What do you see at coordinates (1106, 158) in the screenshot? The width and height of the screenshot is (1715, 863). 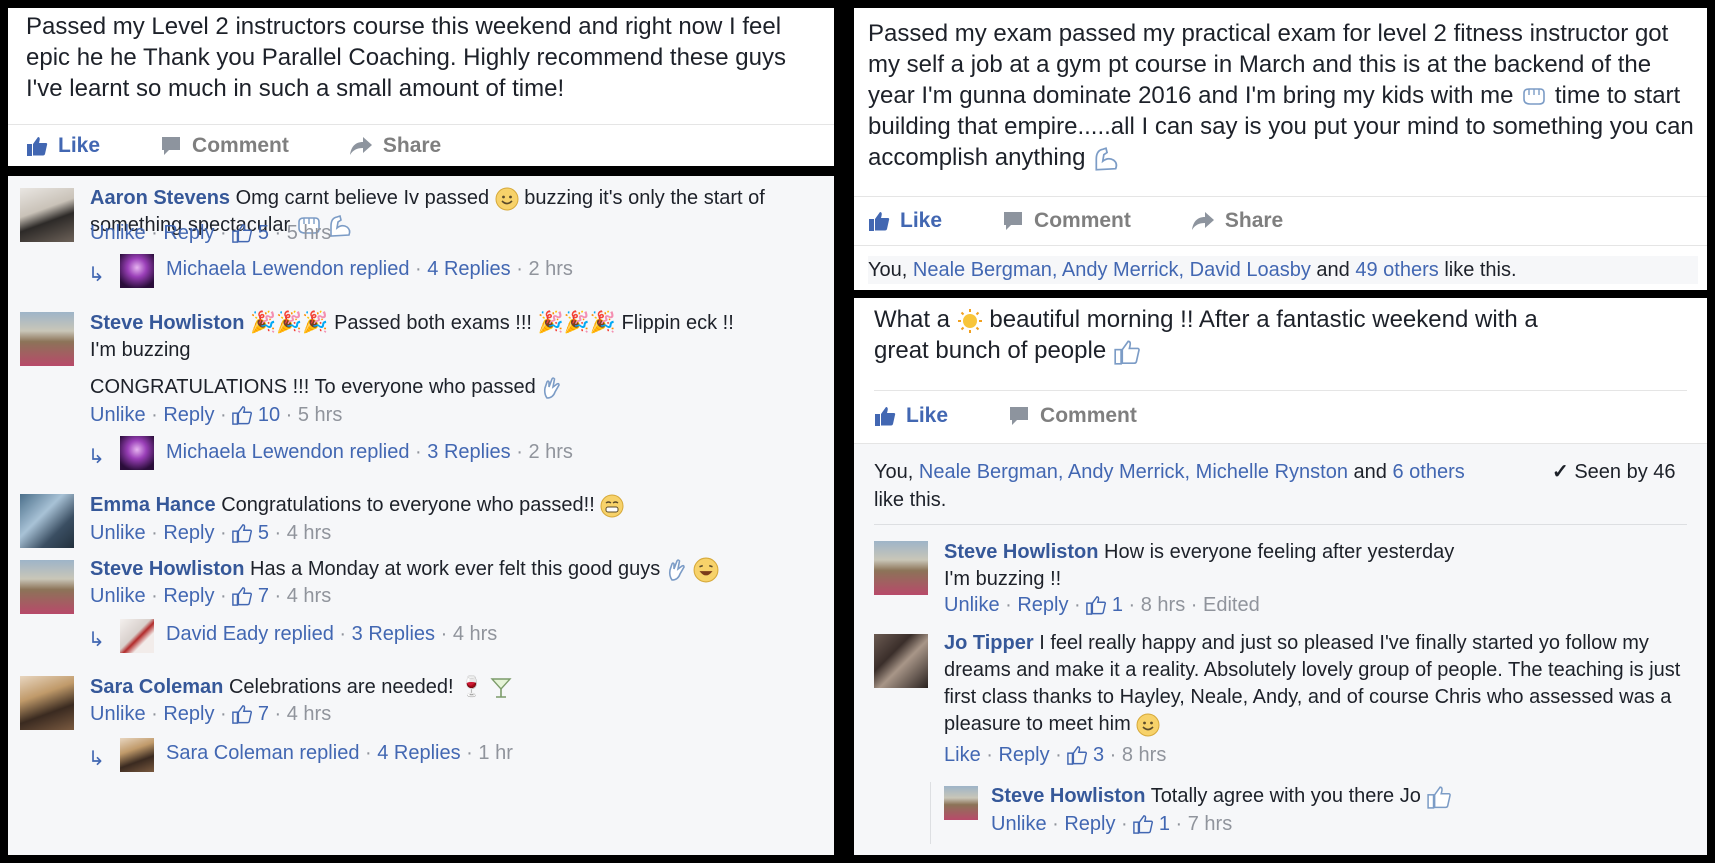 I see `muscle-emoji-icon` at bounding box center [1106, 158].